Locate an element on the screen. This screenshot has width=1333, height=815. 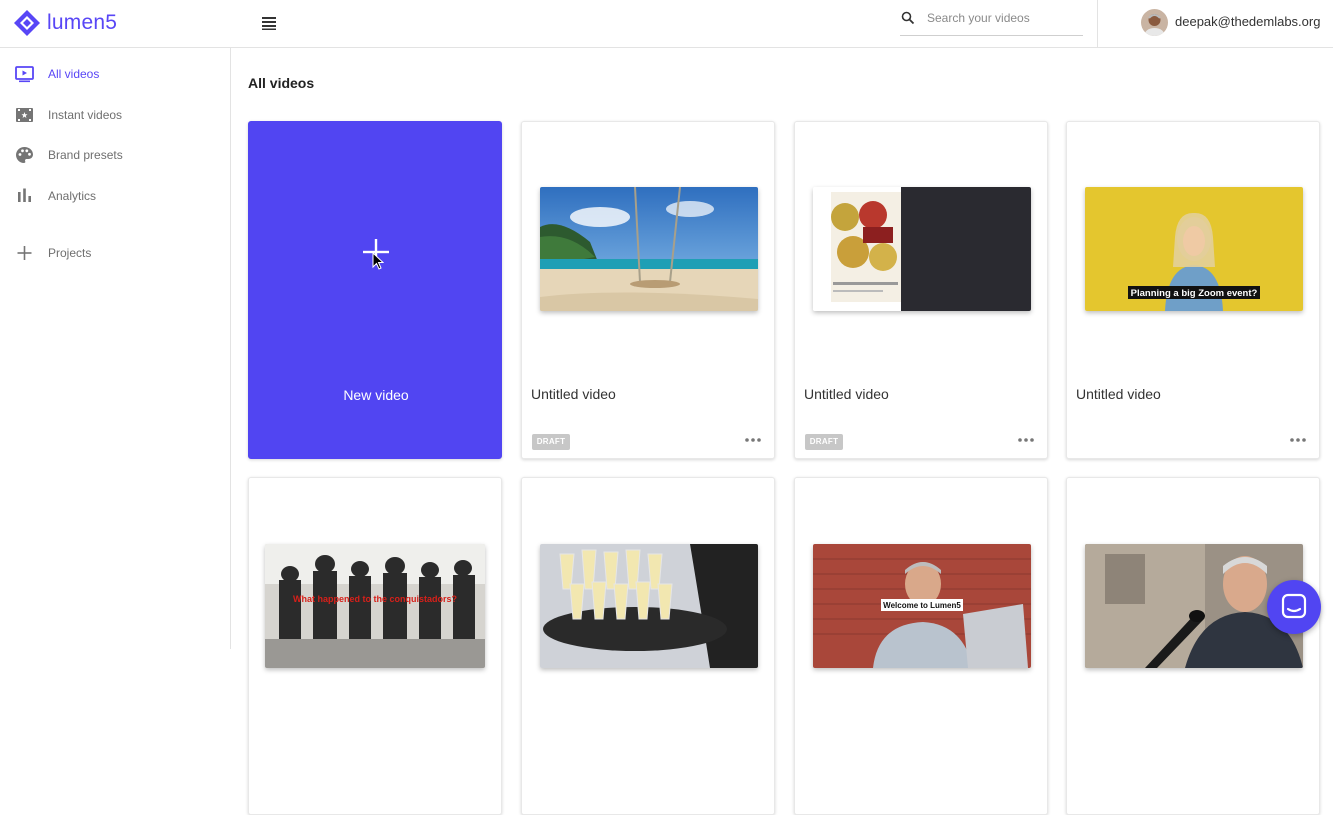
sidebar-item-label: Analytics is located at coordinates (72, 196).